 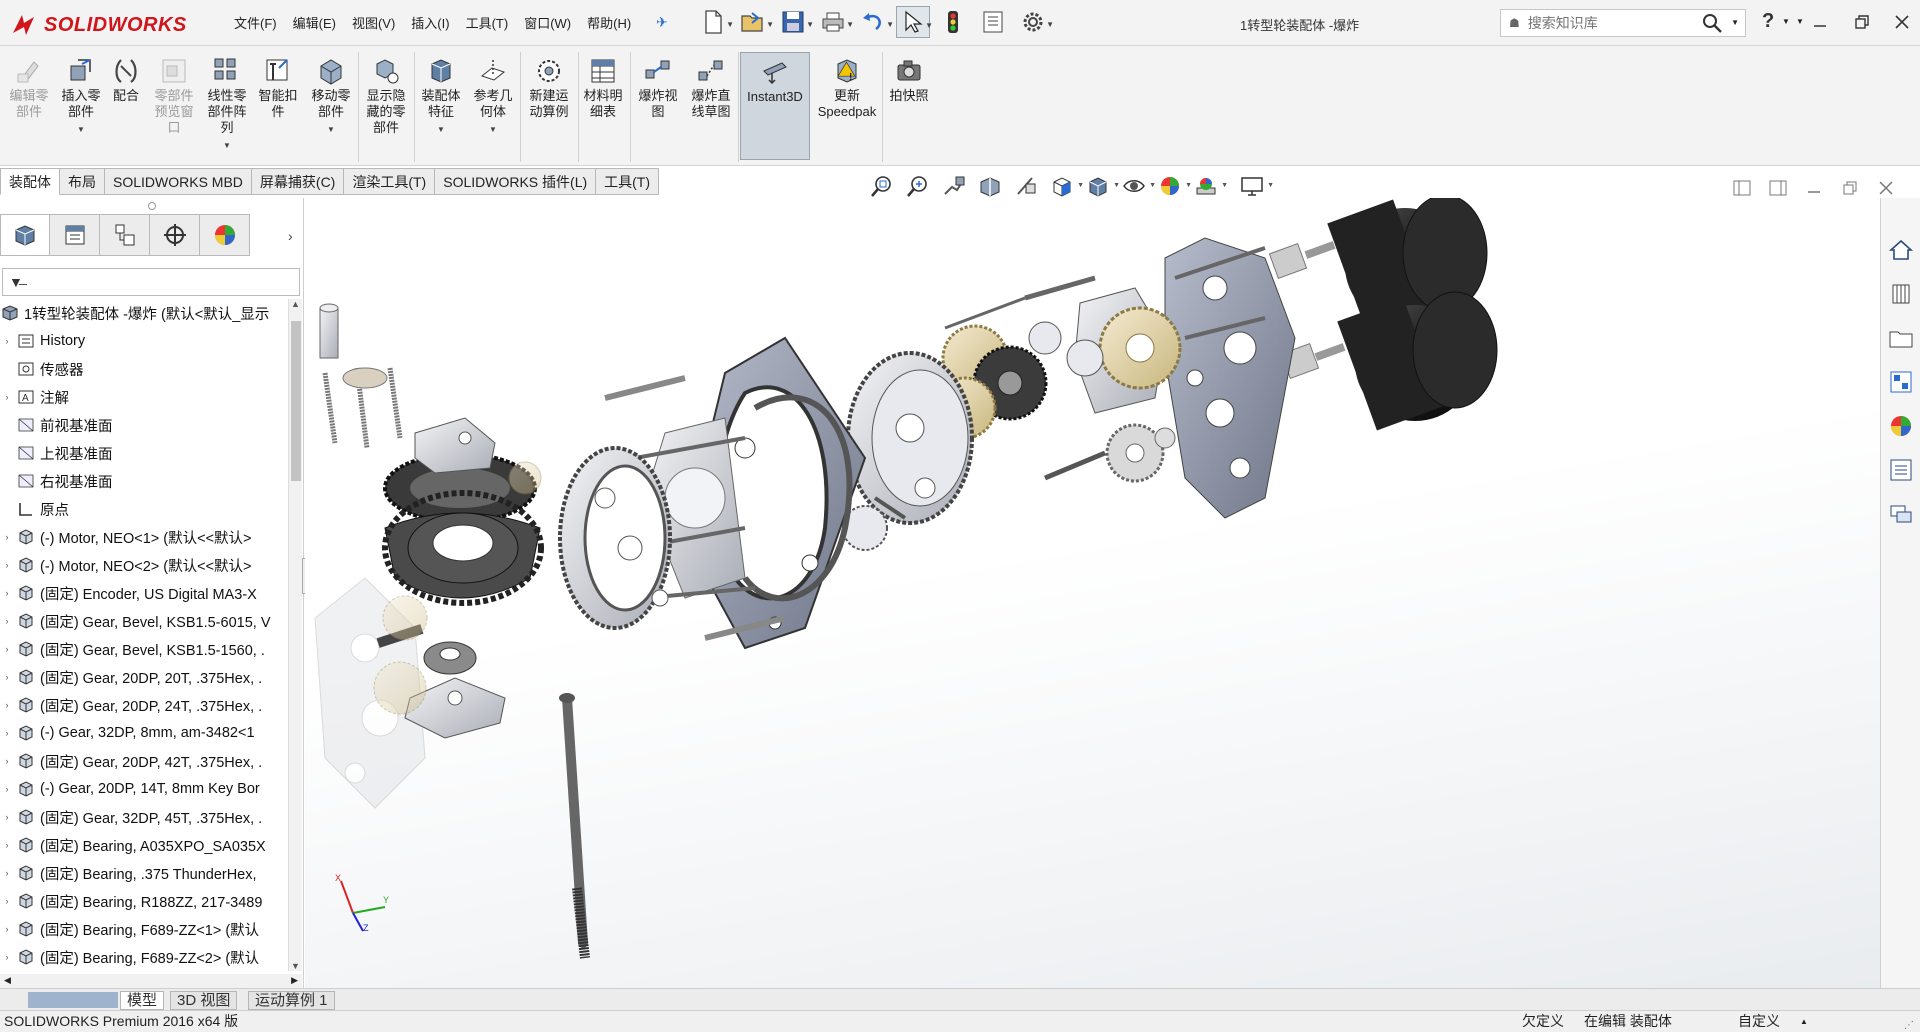 I want to click on close-icon, so click(x=1902, y=22).